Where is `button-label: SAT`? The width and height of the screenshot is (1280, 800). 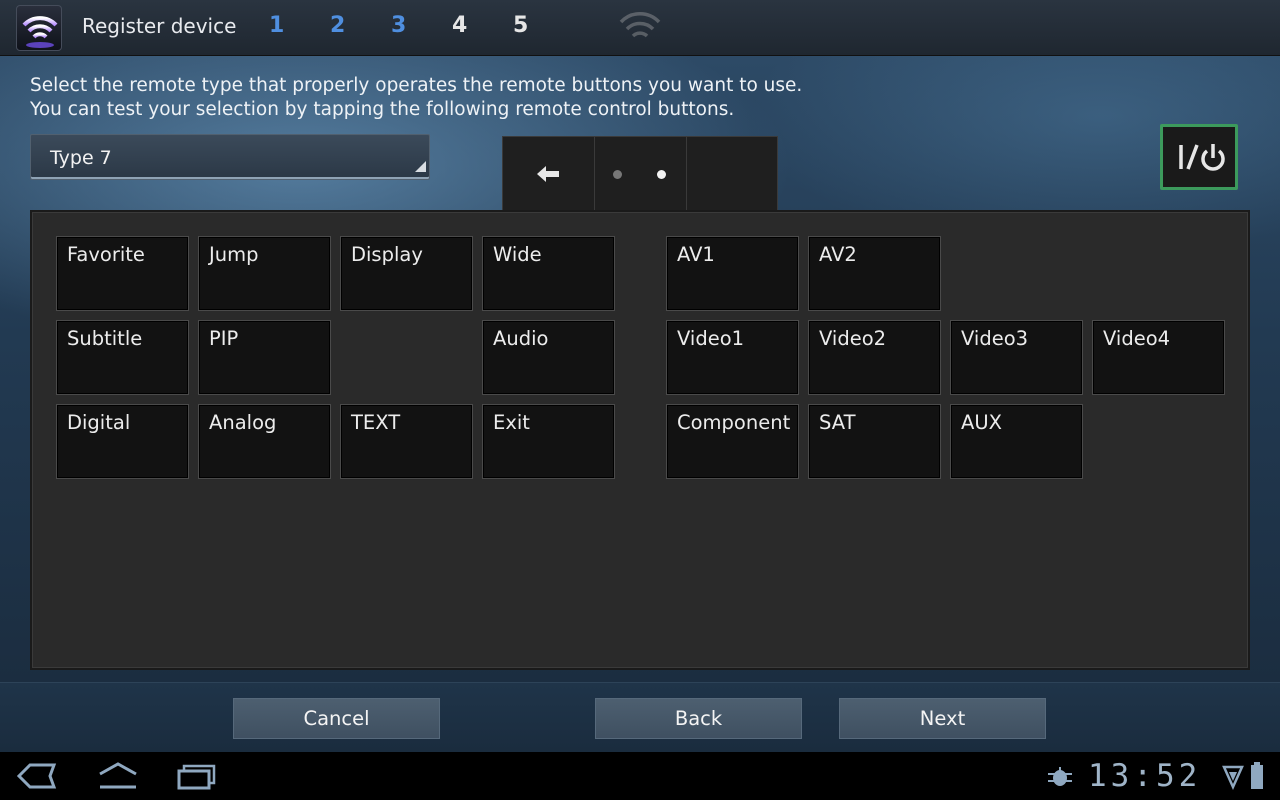
button-label: SAT is located at coordinates (837, 422).